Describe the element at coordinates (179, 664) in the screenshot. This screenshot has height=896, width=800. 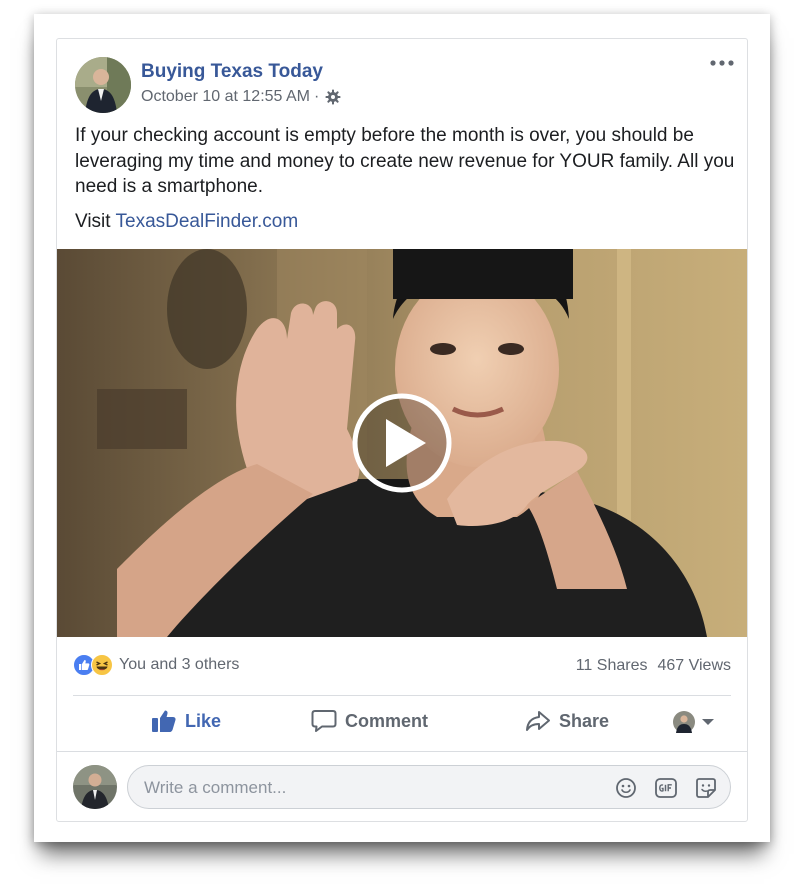
I see `reaction-count: You and 3 others` at that location.